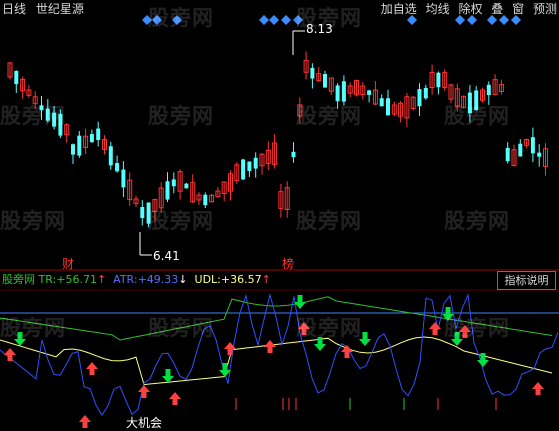 Image resolution: width=559 pixels, height=431 pixels. What do you see at coordinates (18, 279) in the screenshot?
I see `indicator-source: 股旁网` at bounding box center [18, 279].